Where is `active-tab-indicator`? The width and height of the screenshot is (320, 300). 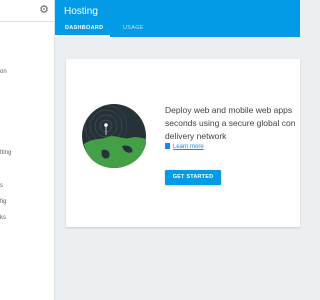
active-tab-indicator is located at coordinates (82, 36).